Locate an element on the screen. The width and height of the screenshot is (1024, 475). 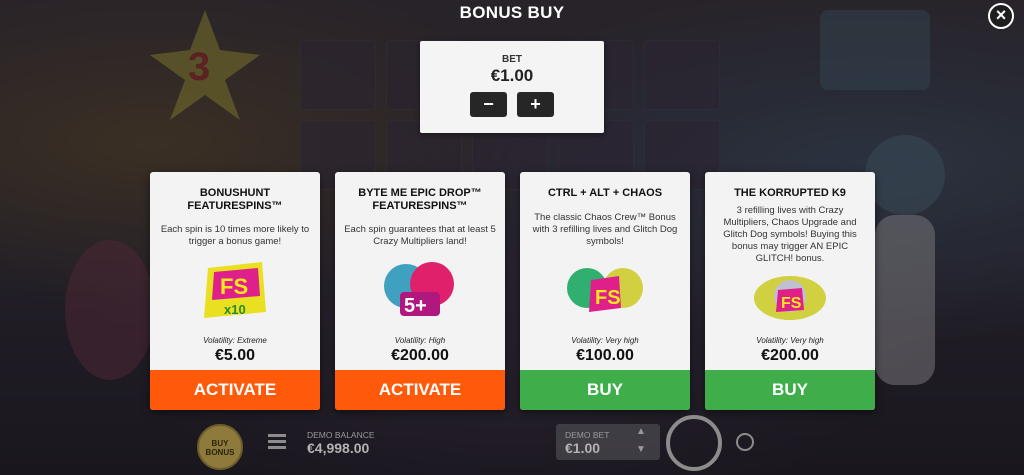
icon-text: 5+ is located at coordinates (415, 306).